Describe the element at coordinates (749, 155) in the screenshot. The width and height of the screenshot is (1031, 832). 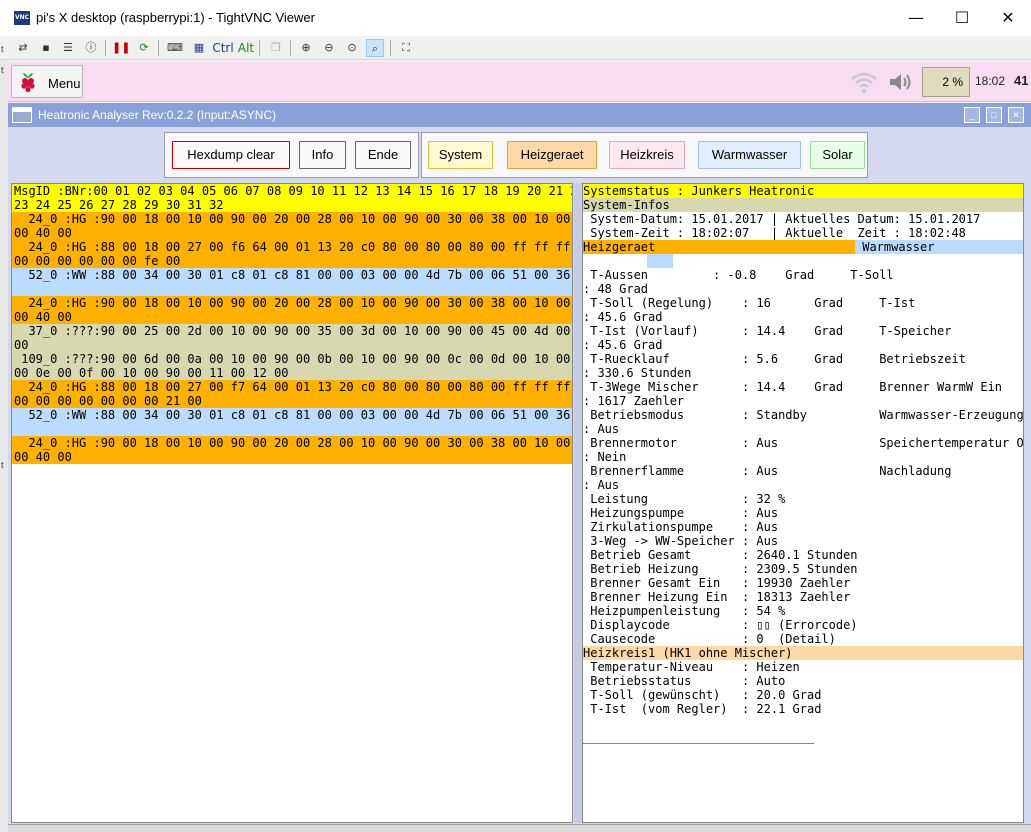
I see `warmwasser-button: Warmwasser` at that location.